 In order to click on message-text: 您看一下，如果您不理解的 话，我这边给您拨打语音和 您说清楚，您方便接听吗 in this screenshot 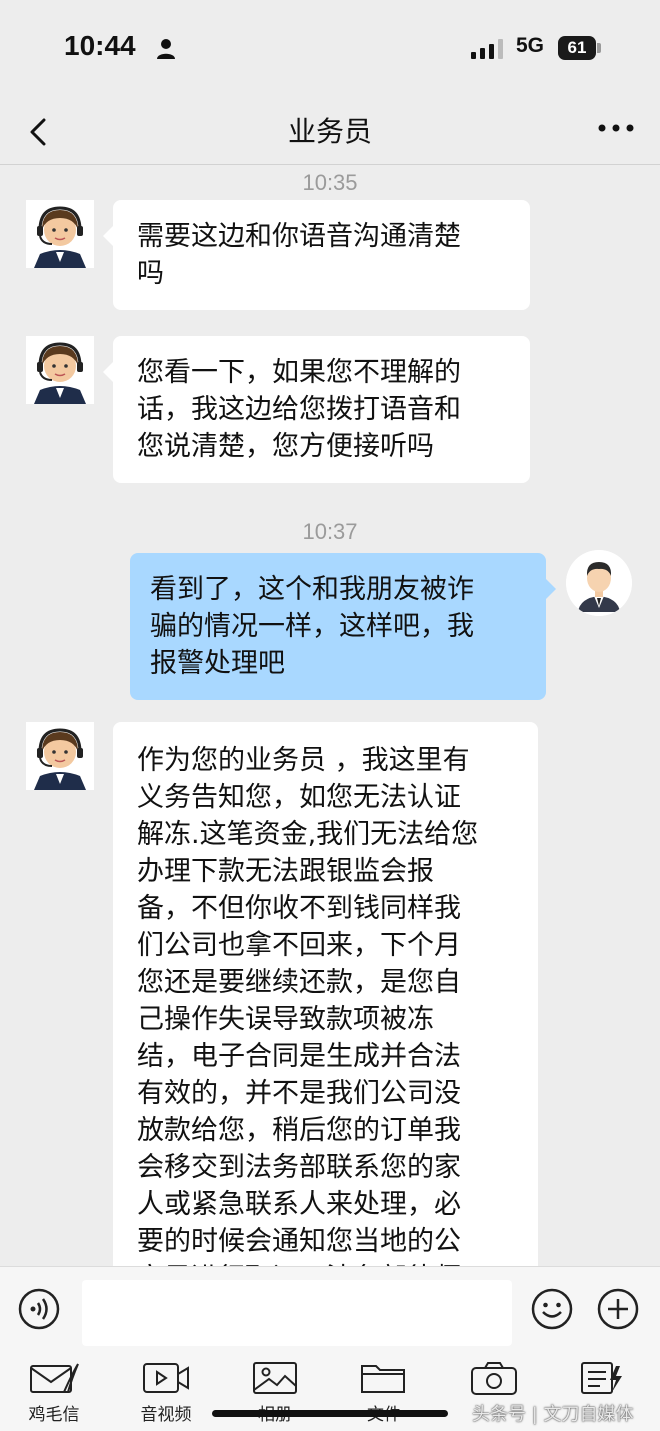, I will do `click(299, 409)`.